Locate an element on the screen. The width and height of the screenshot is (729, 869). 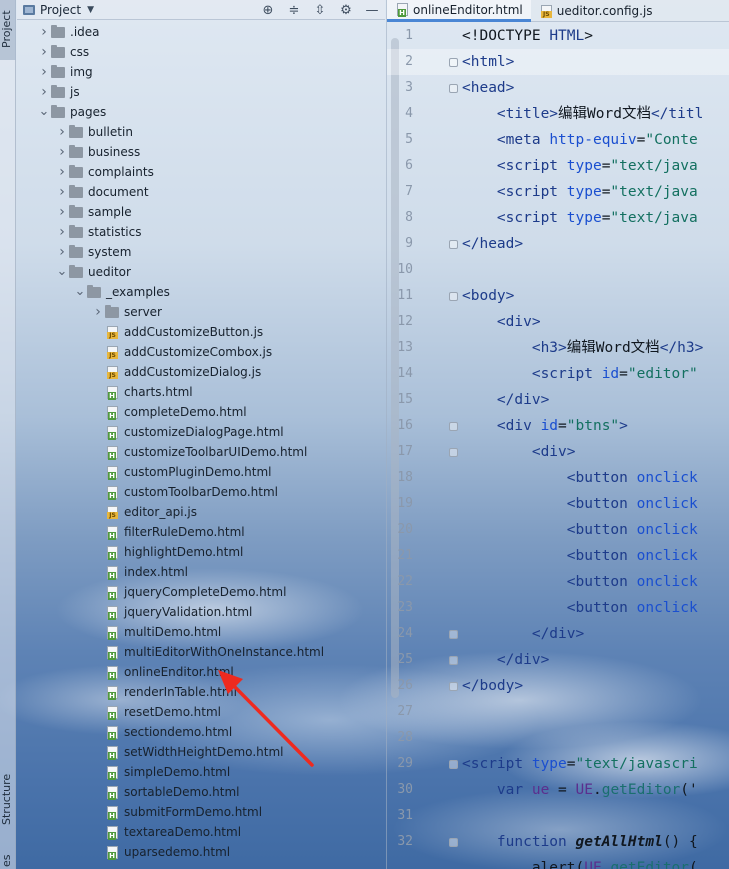
tree-folder-row: › bulletin is located at coordinates (94, 132).